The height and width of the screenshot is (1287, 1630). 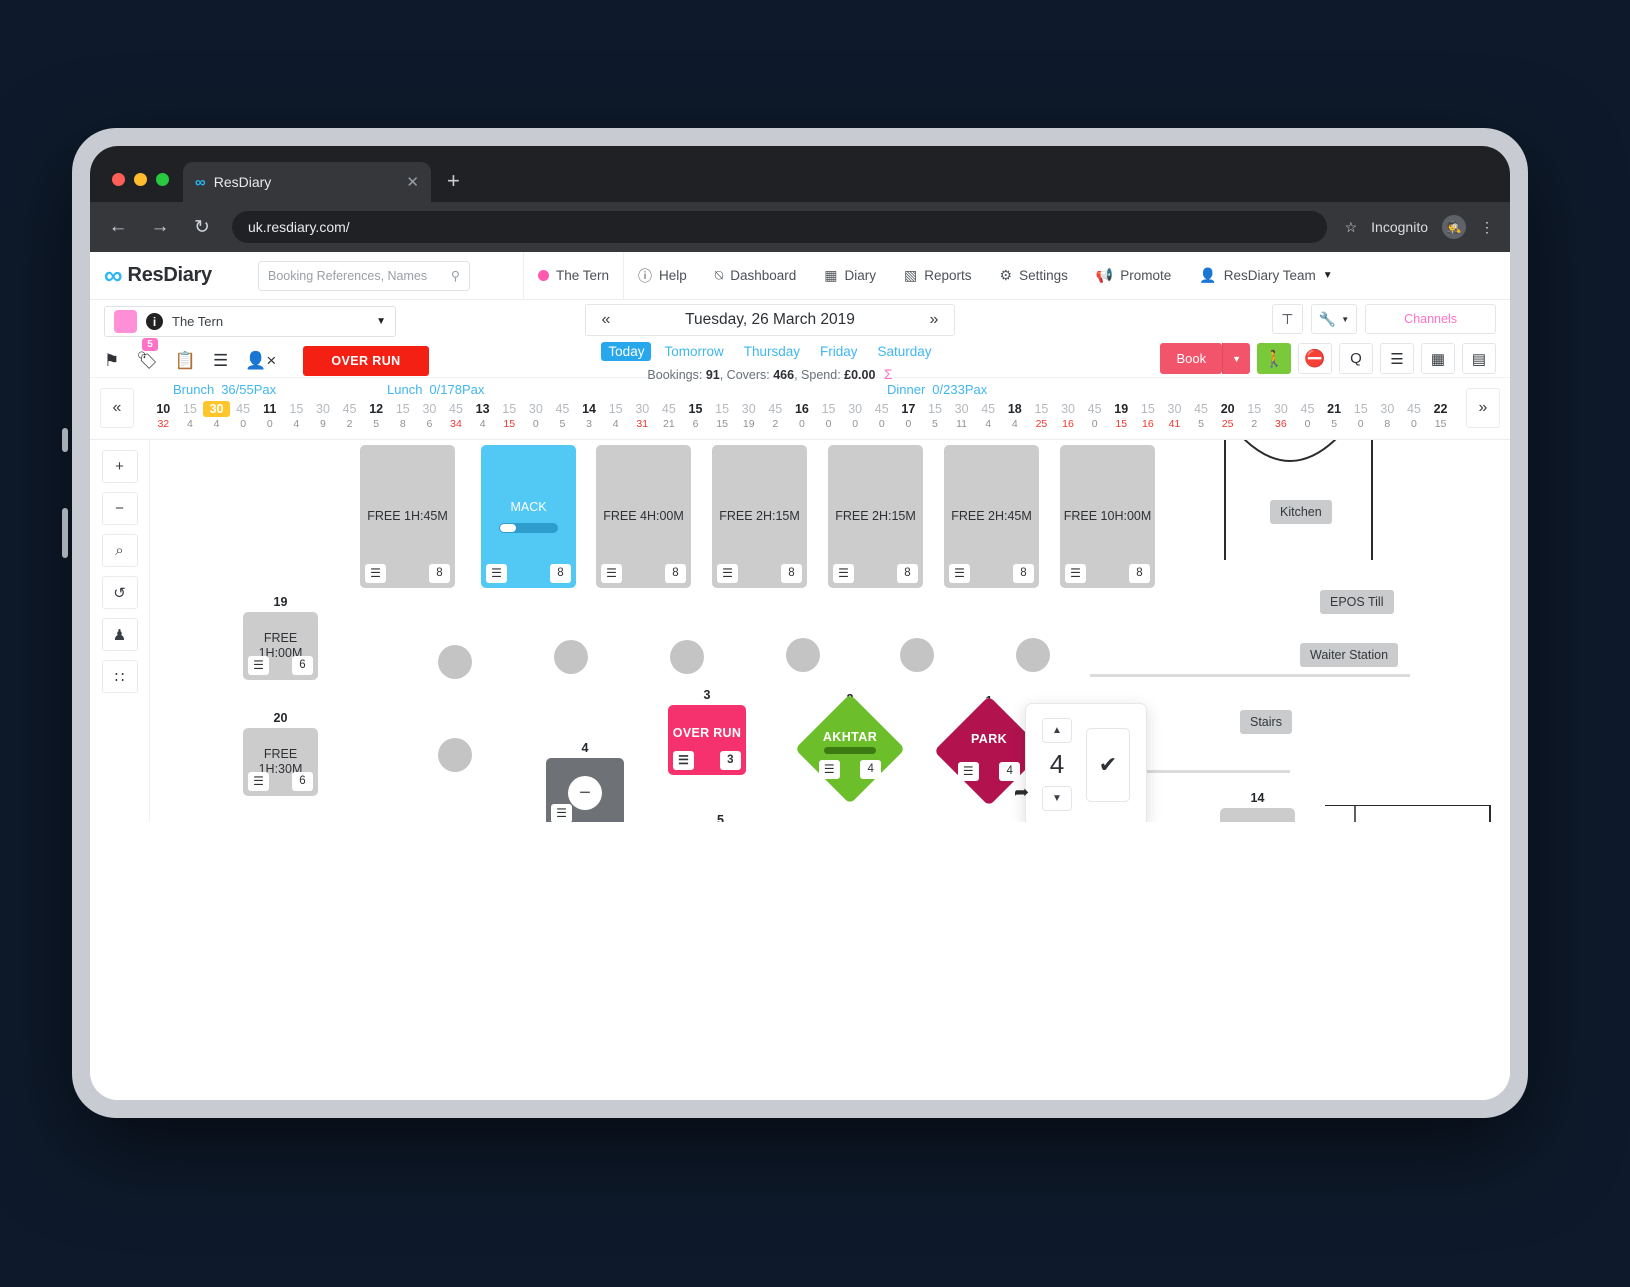 What do you see at coordinates (1351, 227) in the screenshot?
I see `bookmark-star-icon: ☆` at bounding box center [1351, 227].